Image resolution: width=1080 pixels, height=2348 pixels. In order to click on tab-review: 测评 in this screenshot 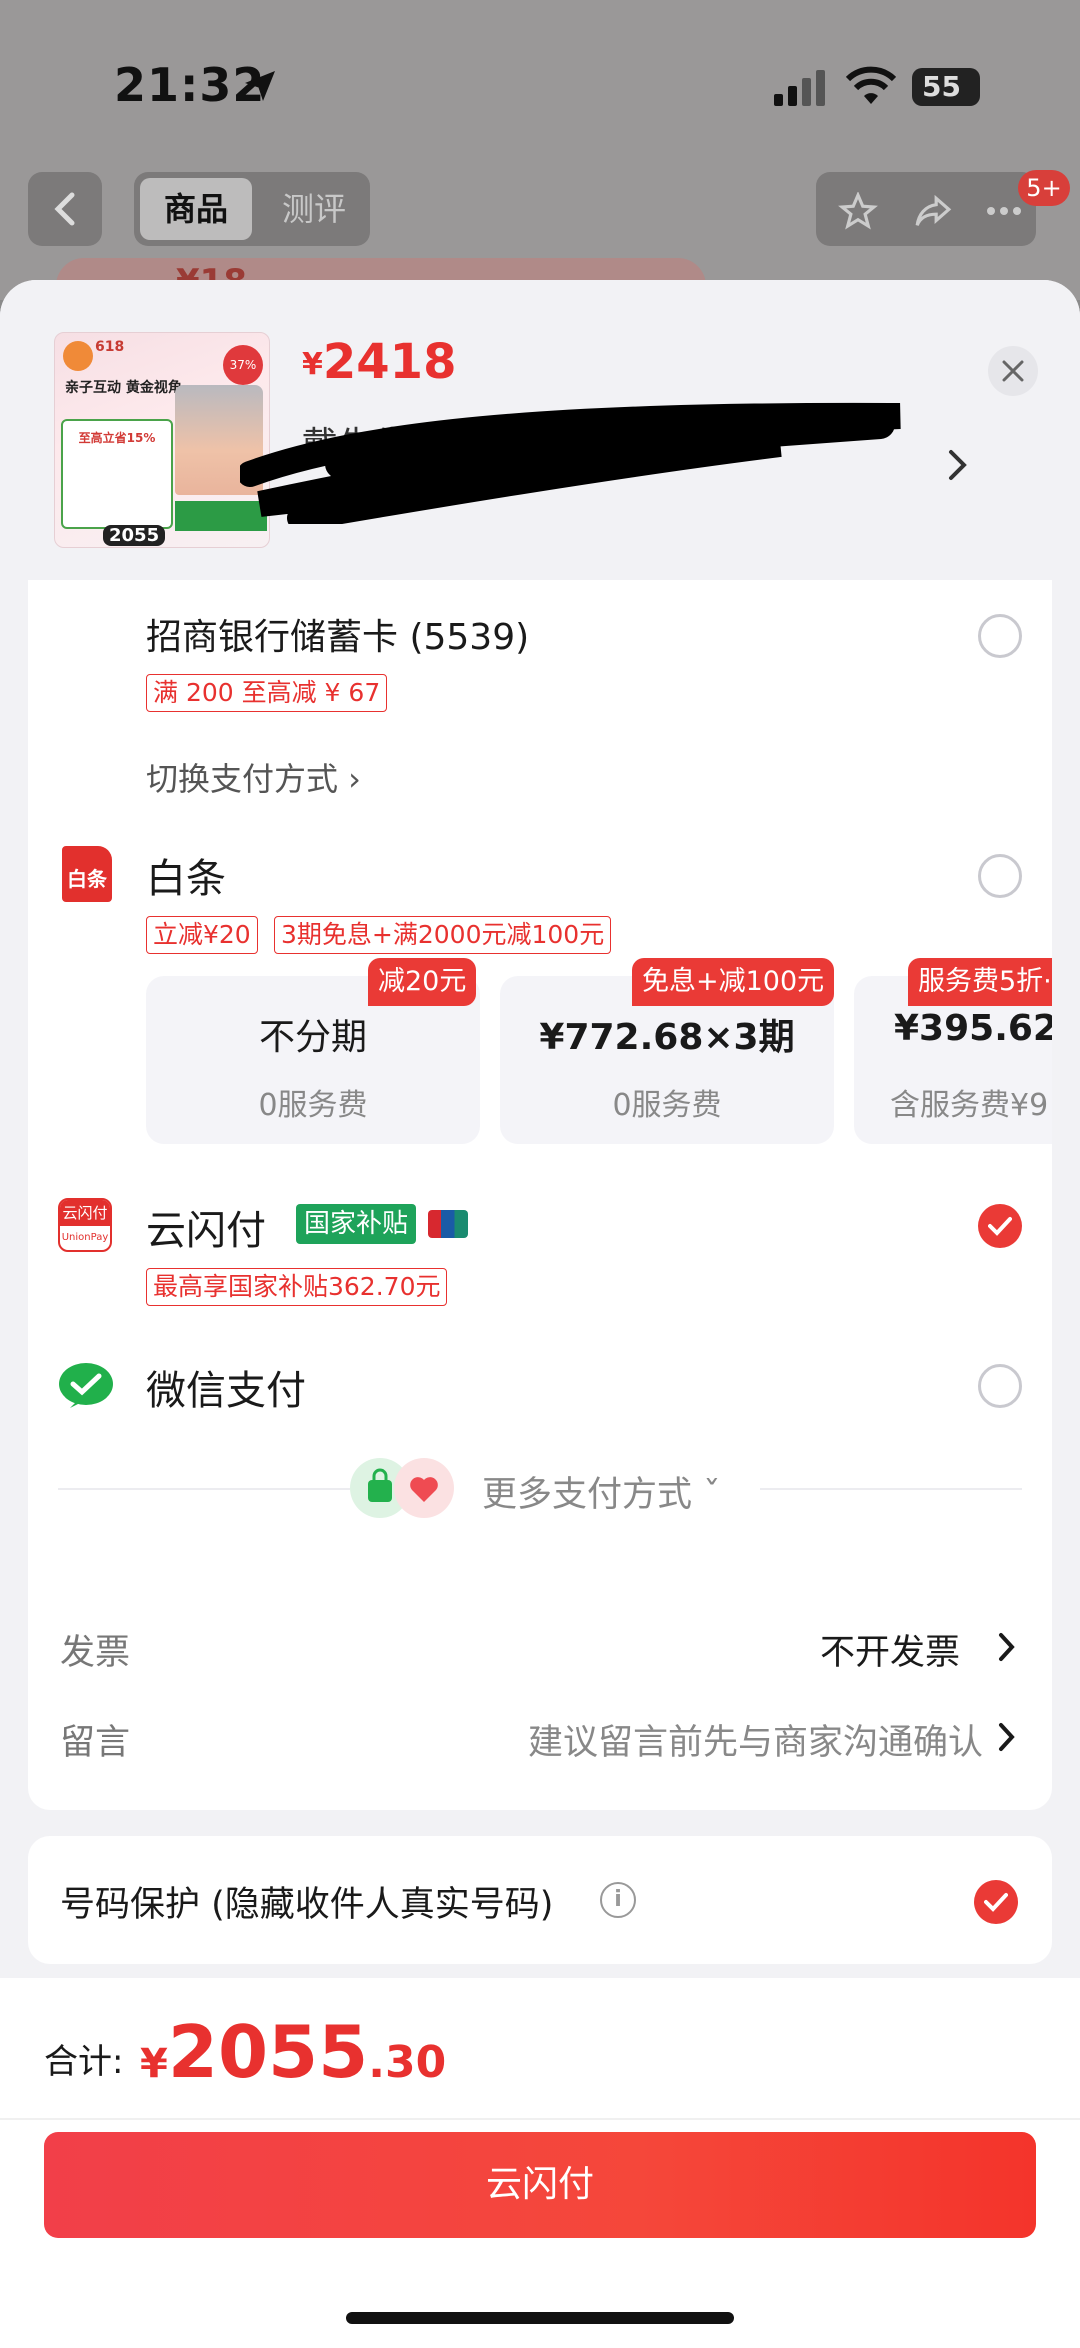, I will do `click(314, 209)`.